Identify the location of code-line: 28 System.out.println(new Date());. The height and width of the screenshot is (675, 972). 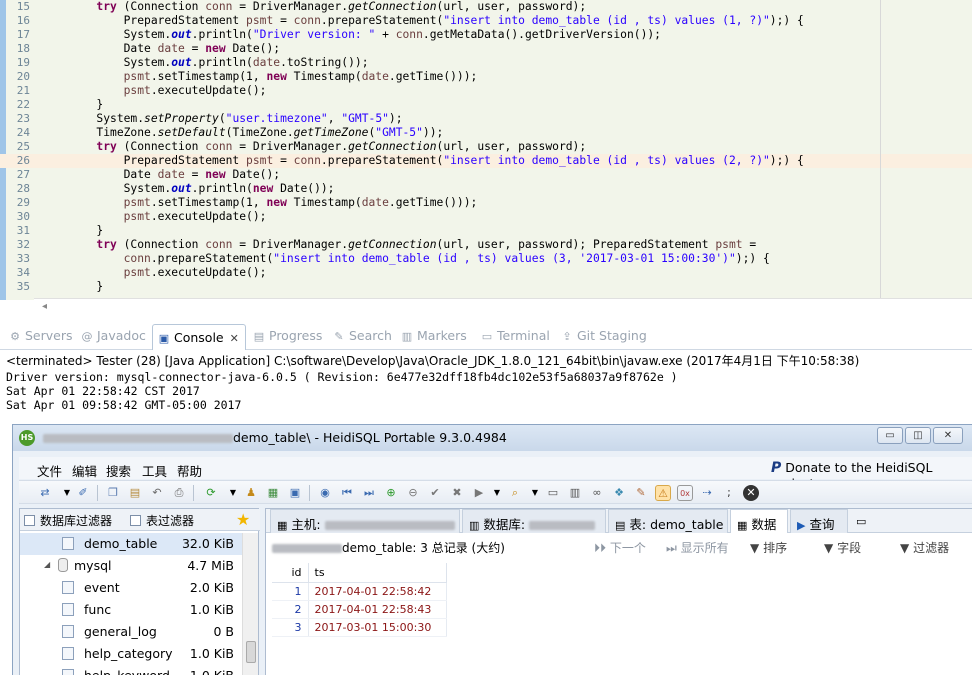
(486, 189).